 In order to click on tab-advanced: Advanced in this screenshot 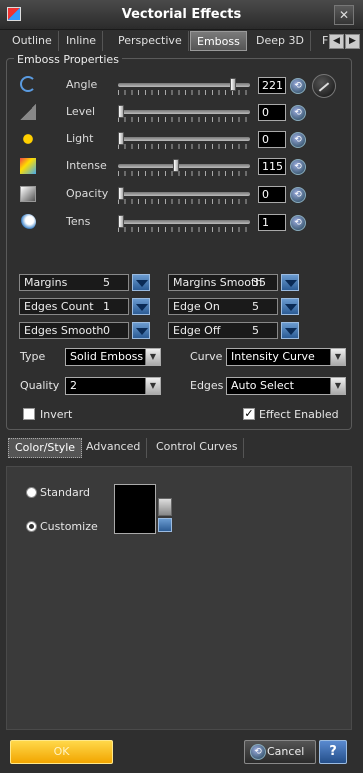, I will do `click(114, 448)`.